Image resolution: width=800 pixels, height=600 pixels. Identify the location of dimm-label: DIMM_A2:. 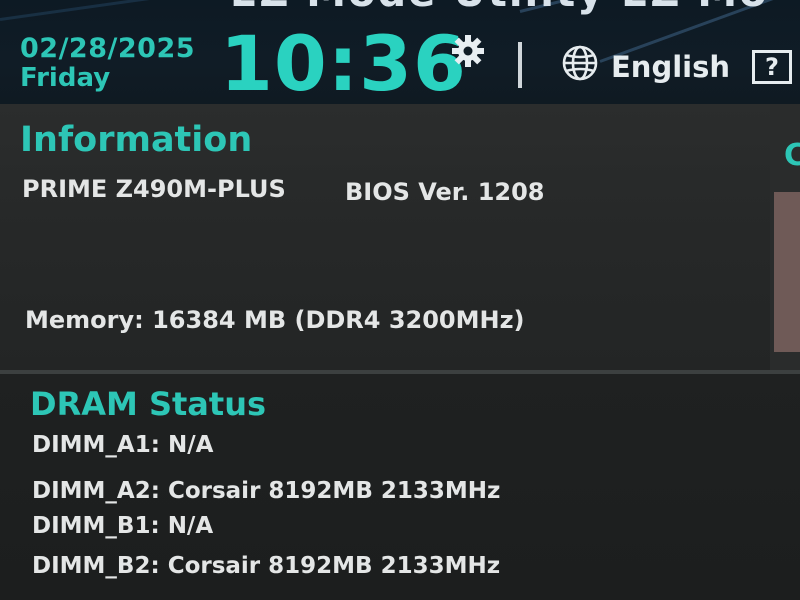
(96, 491).